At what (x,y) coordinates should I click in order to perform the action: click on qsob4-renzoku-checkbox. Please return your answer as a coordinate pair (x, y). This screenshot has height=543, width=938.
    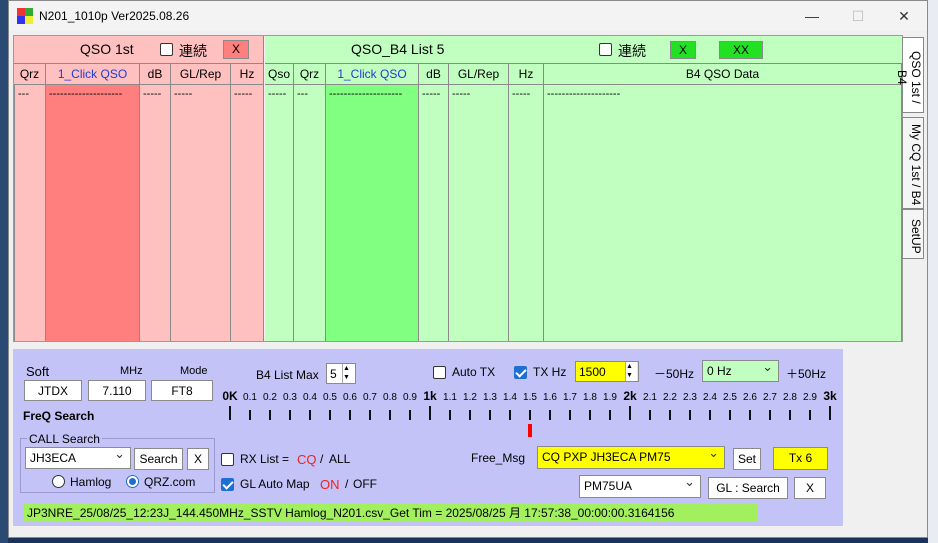
    Looking at the image, I should click on (605, 49).